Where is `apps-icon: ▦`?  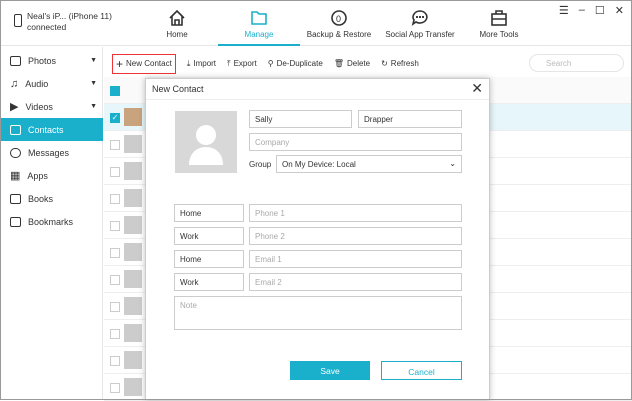 apps-icon: ▦ is located at coordinates (15, 176).